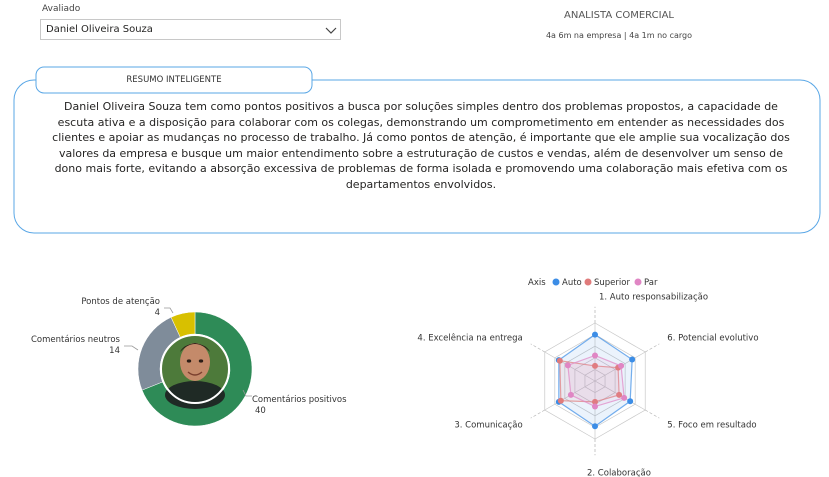  Describe the element at coordinates (588, 282) in the screenshot. I see `radar-legend-marker-superior` at that location.